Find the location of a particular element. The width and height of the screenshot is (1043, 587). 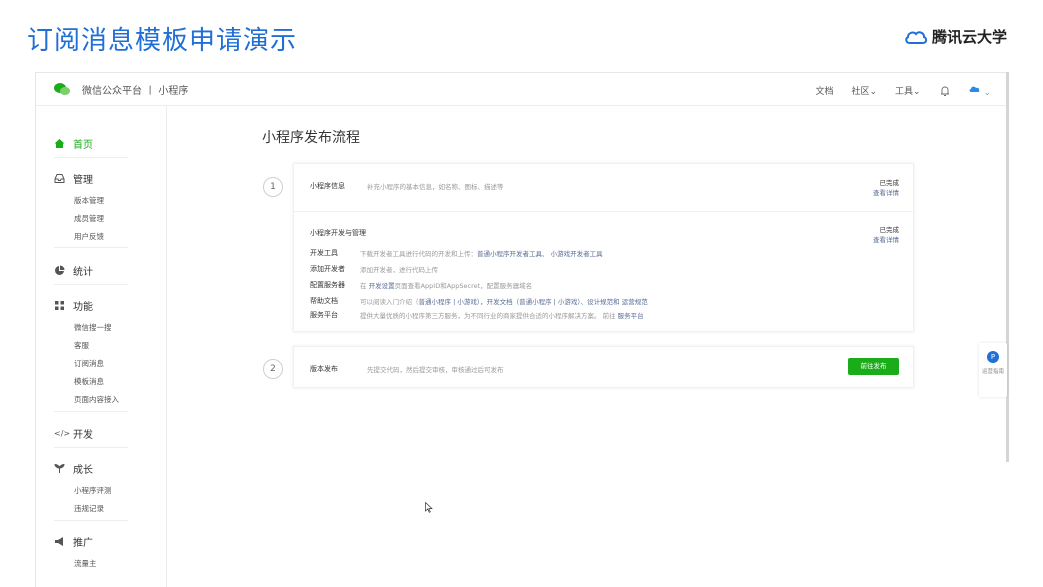

sidebar-item-dev: </> 开发 is located at coordinates (73, 433).